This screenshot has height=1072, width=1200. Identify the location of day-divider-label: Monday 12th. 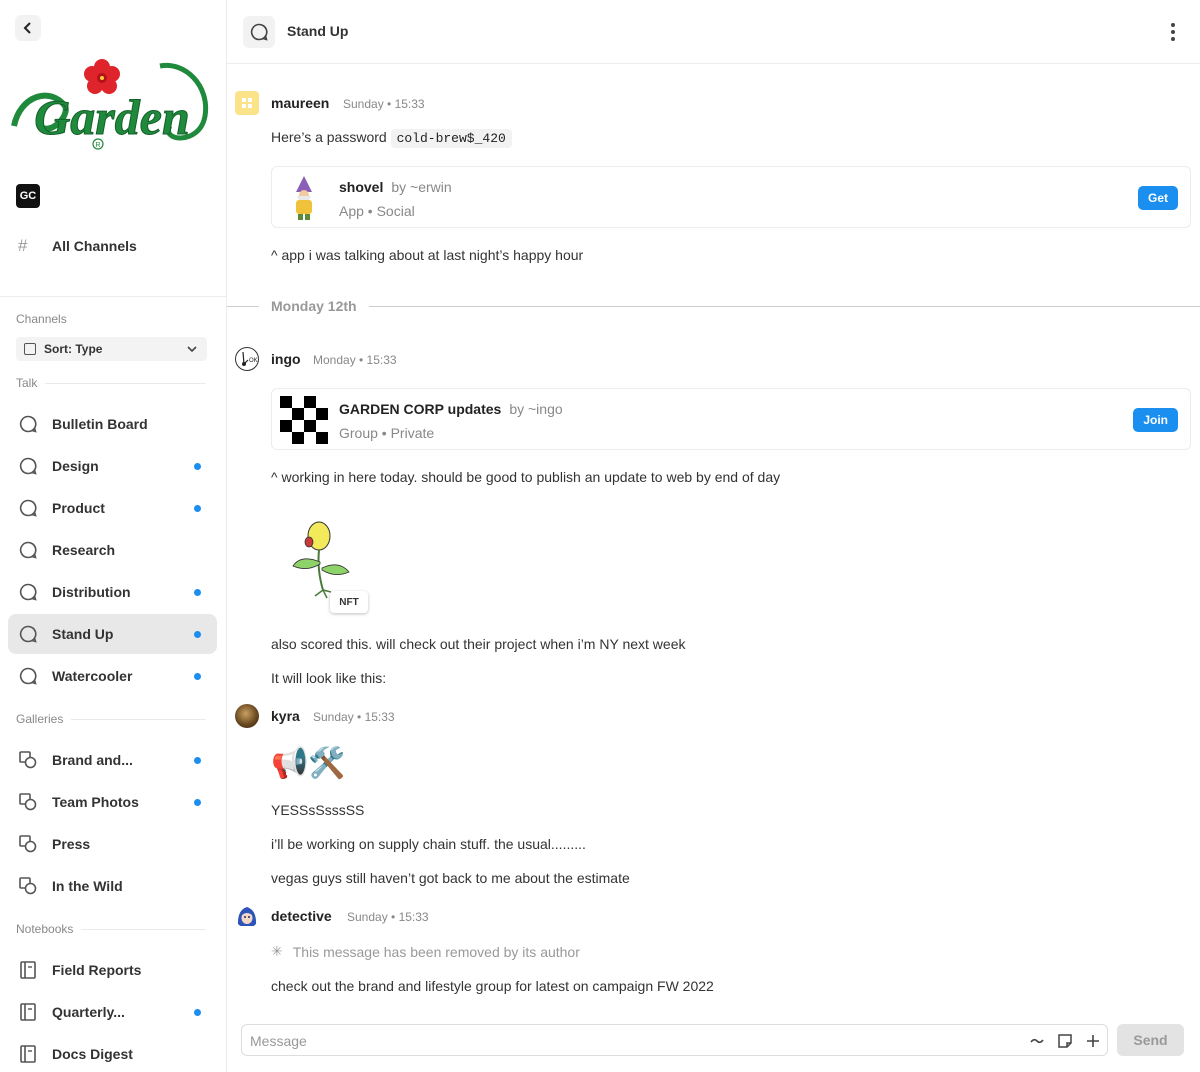
(314, 306).